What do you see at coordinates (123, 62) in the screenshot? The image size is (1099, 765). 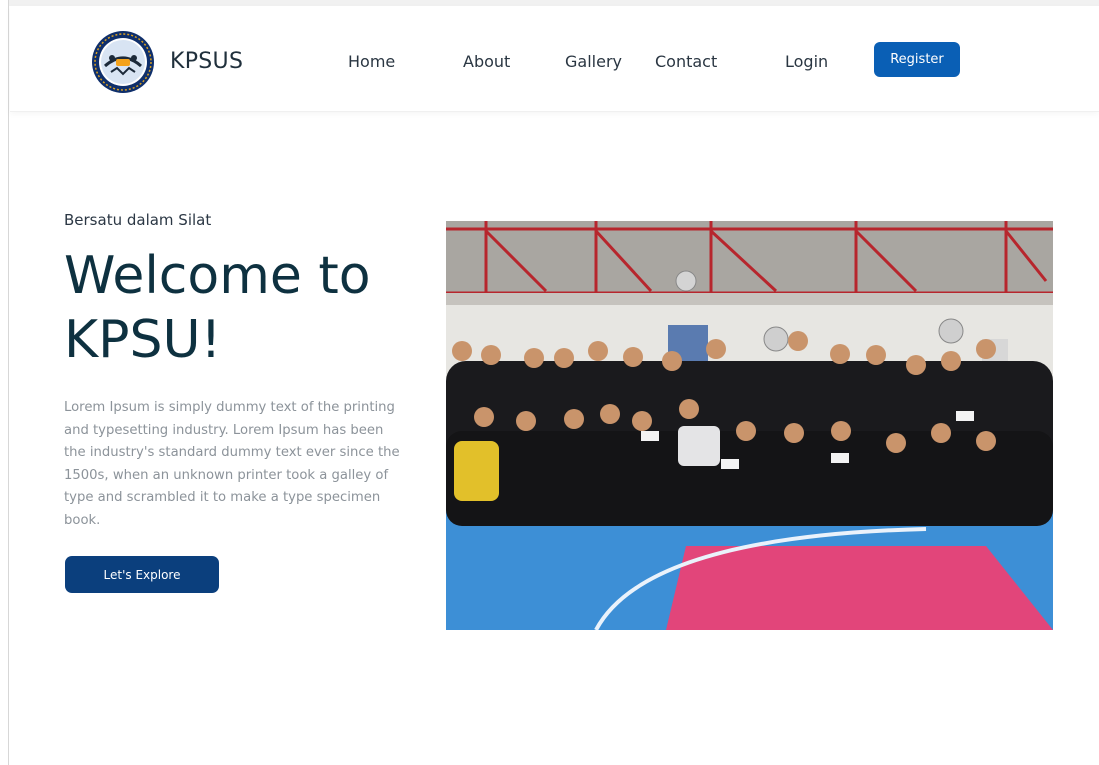 I see `kpsus-emblem-icon` at bounding box center [123, 62].